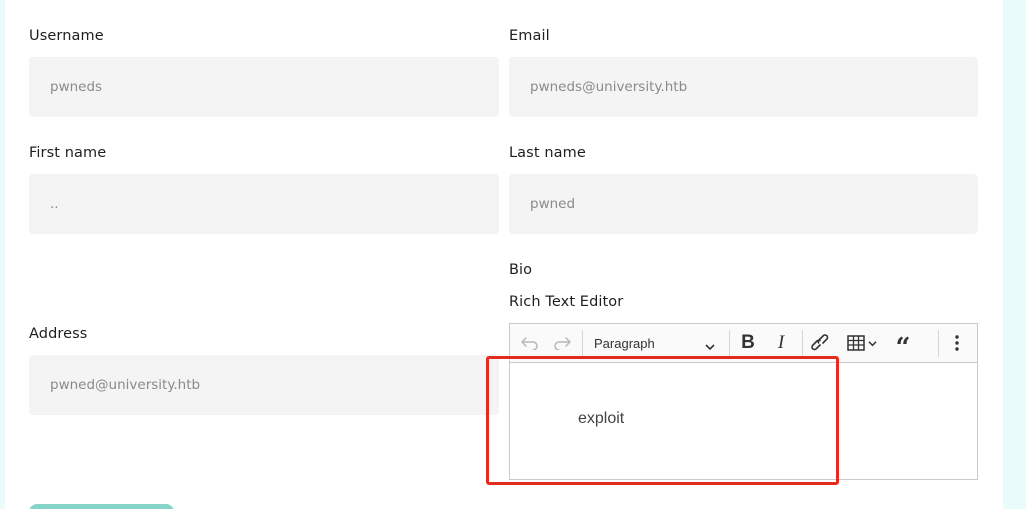 The height and width of the screenshot is (509, 1026). What do you see at coordinates (66, 36) in the screenshot?
I see `username-label: Username` at bounding box center [66, 36].